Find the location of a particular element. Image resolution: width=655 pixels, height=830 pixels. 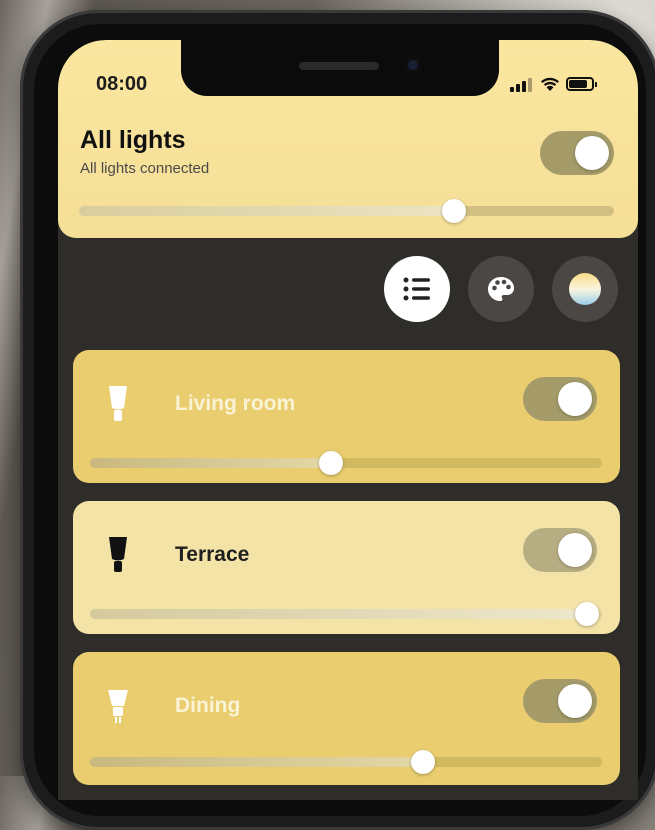

room-name: Terrace is located at coordinates (212, 554).